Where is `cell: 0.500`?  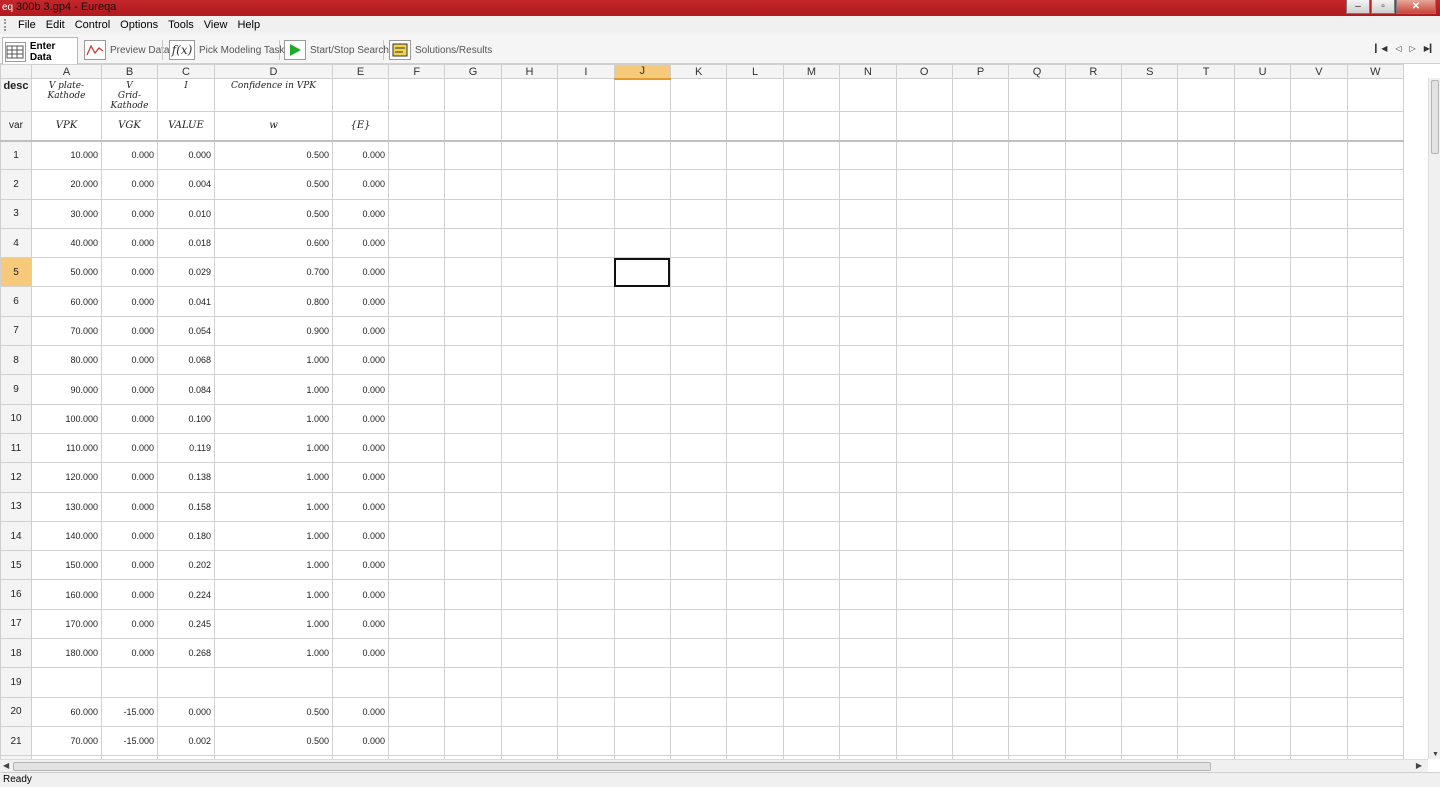 cell: 0.500 is located at coordinates (273, 711).